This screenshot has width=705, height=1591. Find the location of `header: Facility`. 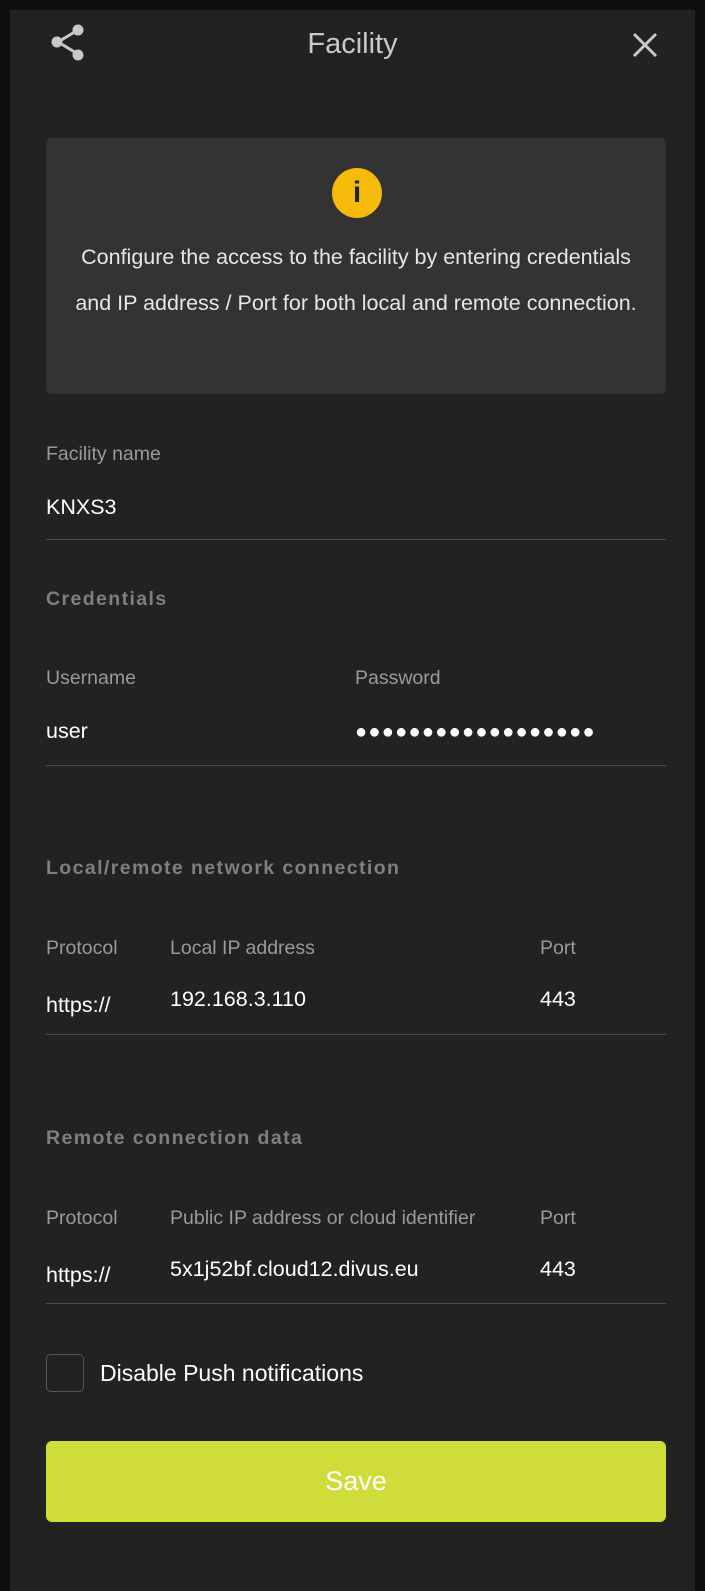

header: Facility is located at coordinates (352, 45).